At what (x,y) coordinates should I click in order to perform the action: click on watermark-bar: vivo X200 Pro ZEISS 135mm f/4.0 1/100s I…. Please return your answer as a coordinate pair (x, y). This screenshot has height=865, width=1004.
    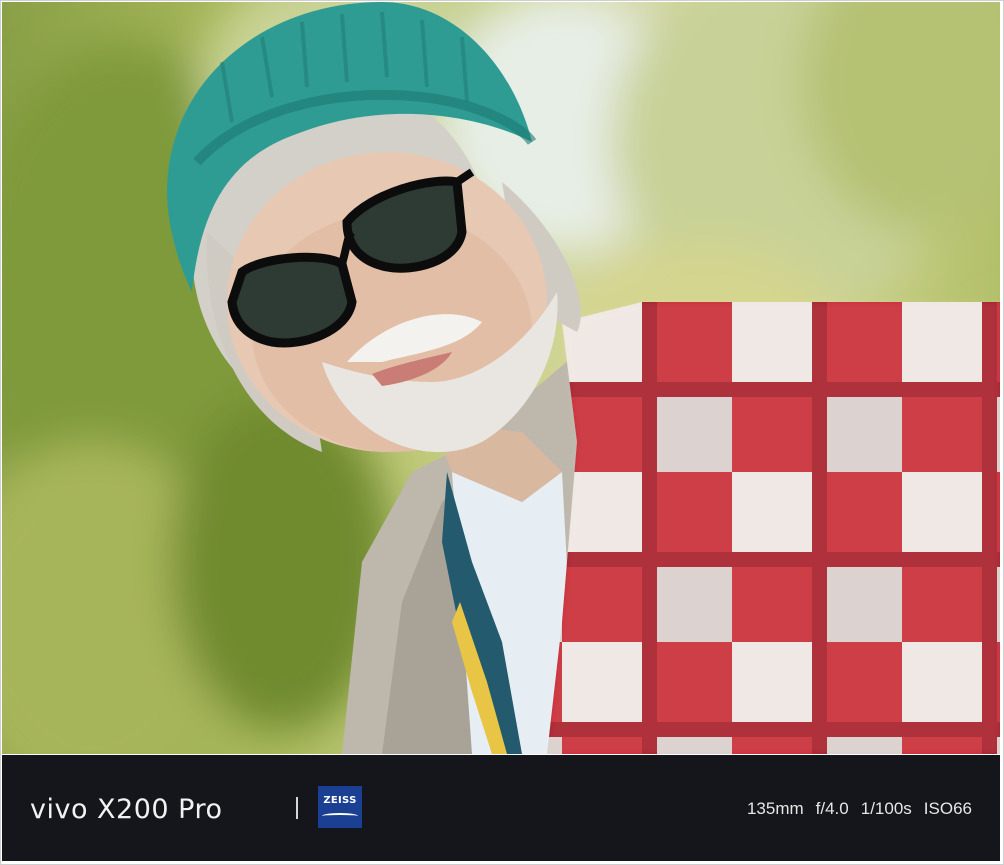
    Looking at the image, I should click on (501, 808).